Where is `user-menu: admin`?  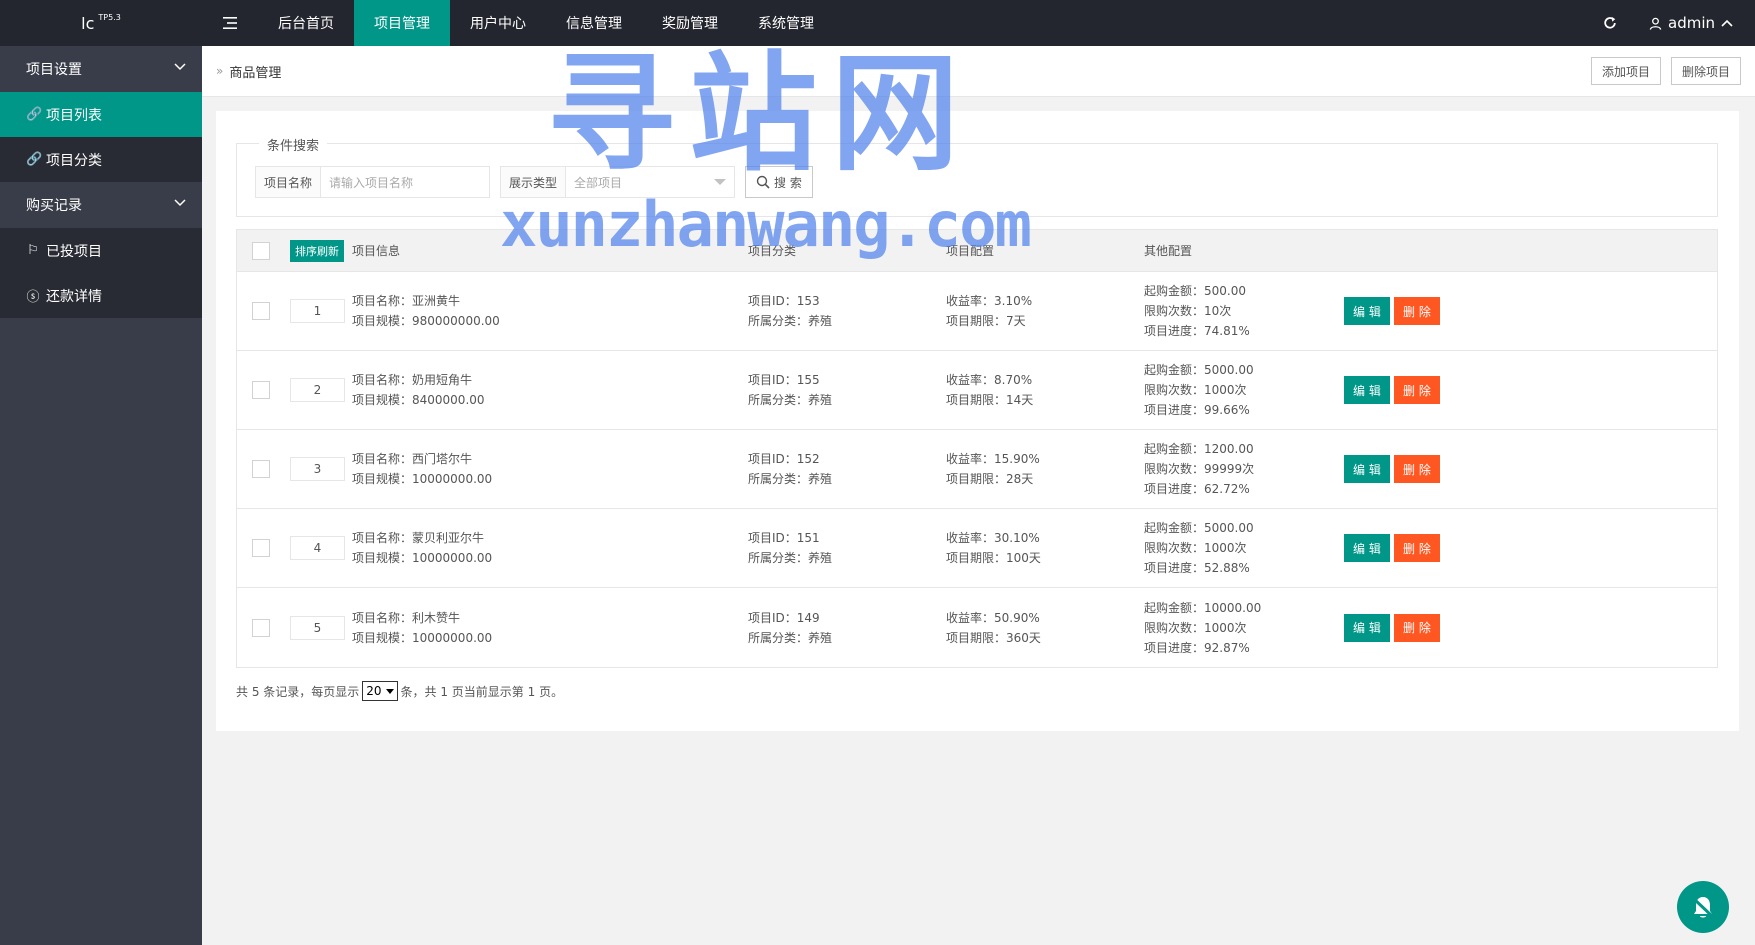
user-menu: admin is located at coordinates (1695, 23).